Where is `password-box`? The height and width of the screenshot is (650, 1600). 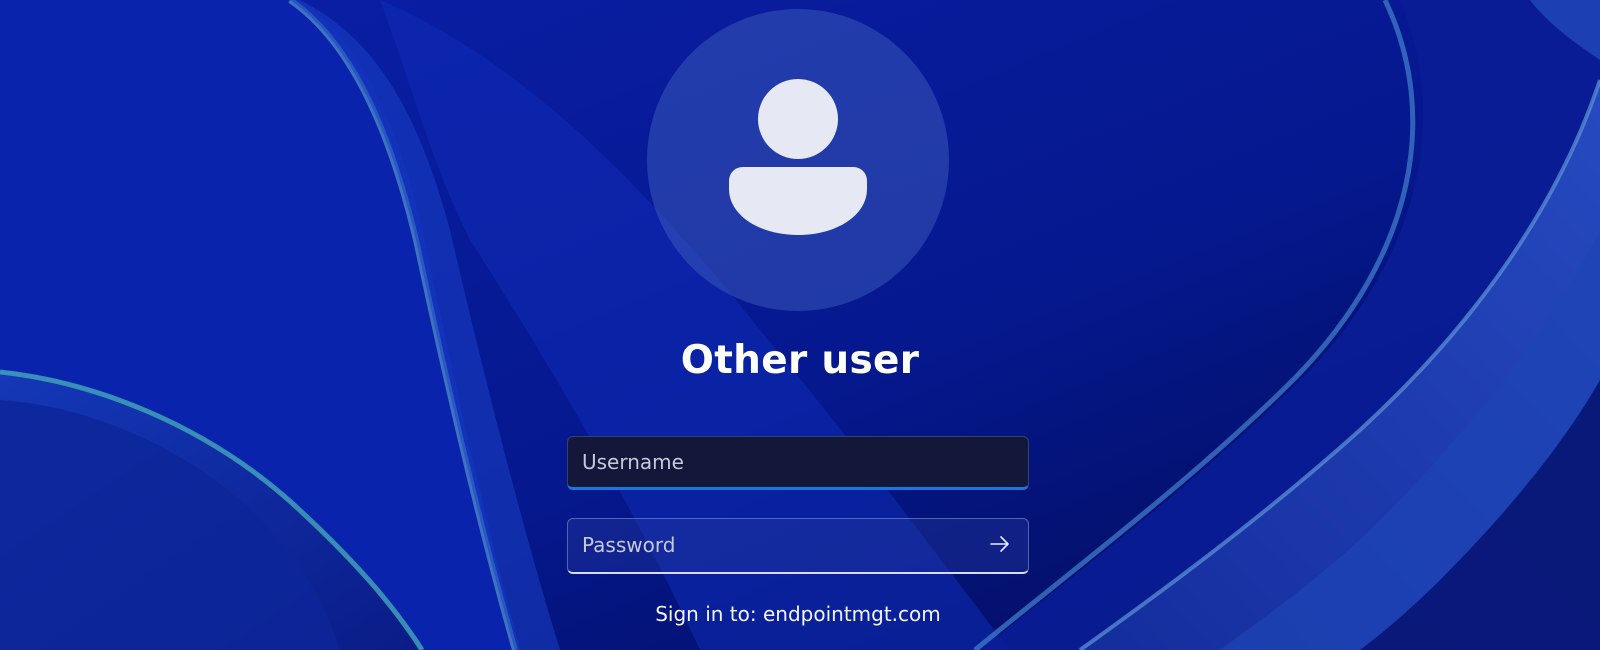 password-box is located at coordinates (798, 546).